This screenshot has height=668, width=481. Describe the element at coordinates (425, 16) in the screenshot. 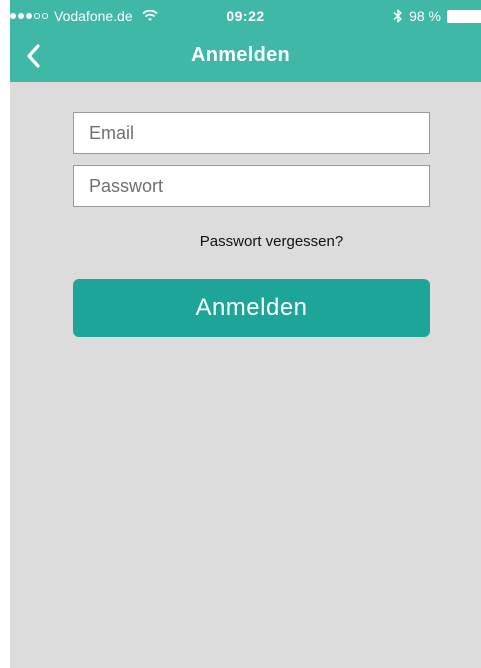

I see `battery-percent: 98 %` at that location.